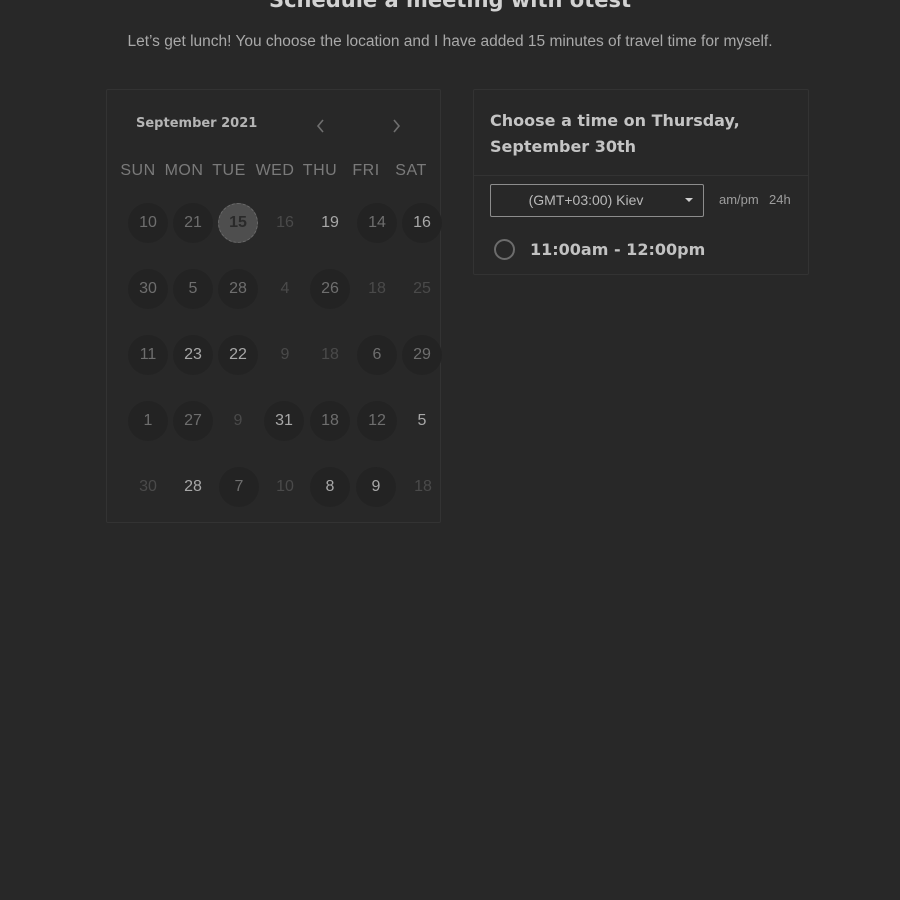 Image resolution: width=900 pixels, height=900 pixels. What do you see at coordinates (618, 249) in the screenshot?
I see `time-slot-label: 11:00am - 12:00pm` at bounding box center [618, 249].